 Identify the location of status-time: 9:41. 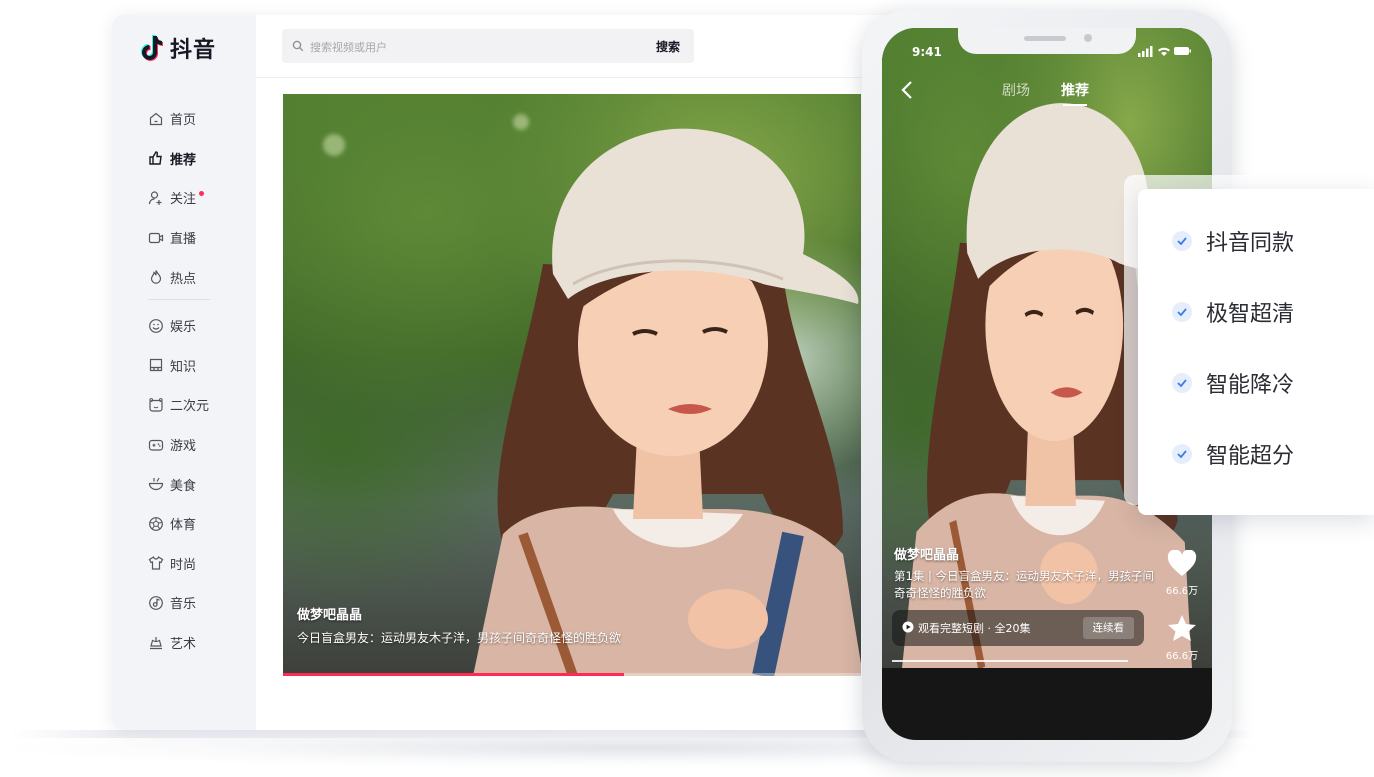
(927, 52).